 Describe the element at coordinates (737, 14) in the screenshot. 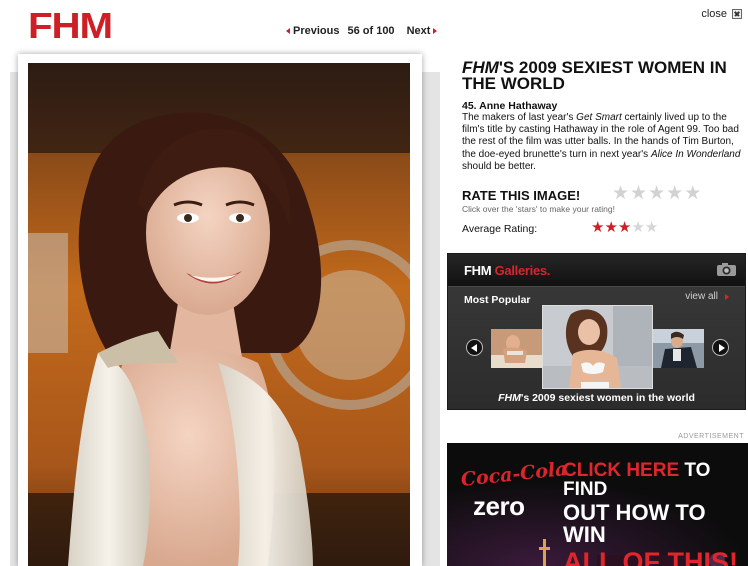

I see `close-icon` at that location.